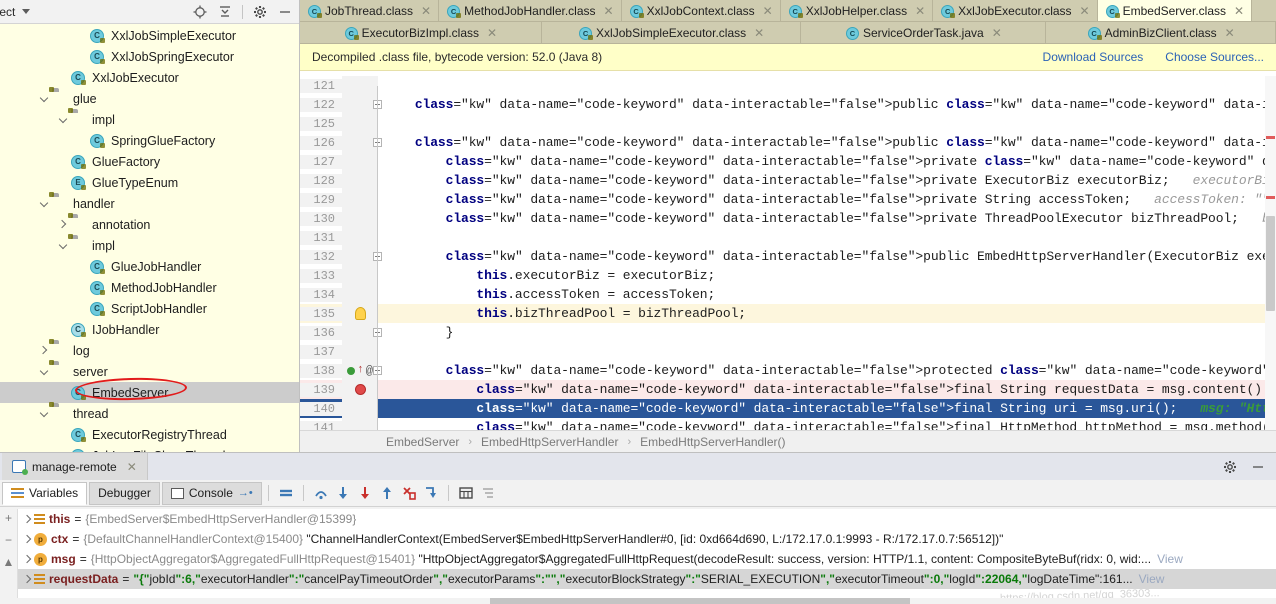  What do you see at coordinates (671, 32) in the screenshot?
I see `editor-tab-xxljobsimpleexecutor-class: C XxlJobSimpleExecutor.class ✕` at bounding box center [671, 32].